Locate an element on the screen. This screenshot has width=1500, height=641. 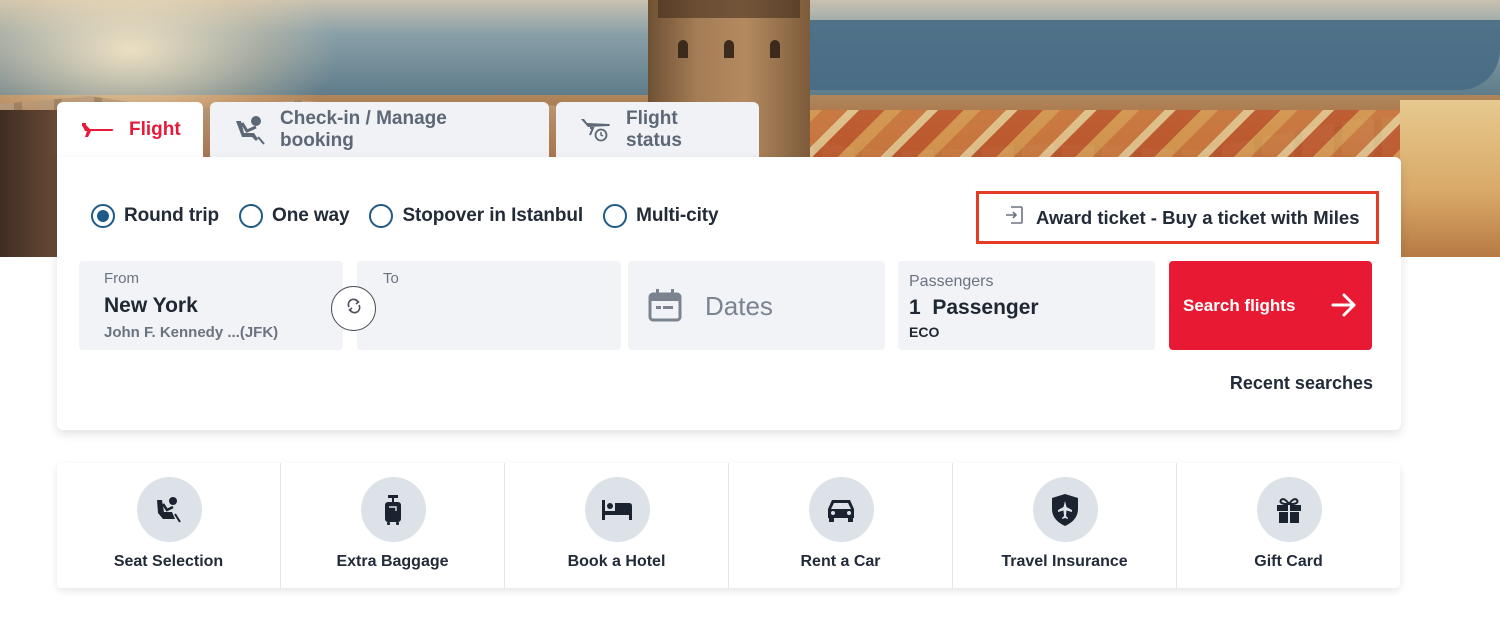
radio-label: Stopover in Istanbul is located at coordinates (493, 215).